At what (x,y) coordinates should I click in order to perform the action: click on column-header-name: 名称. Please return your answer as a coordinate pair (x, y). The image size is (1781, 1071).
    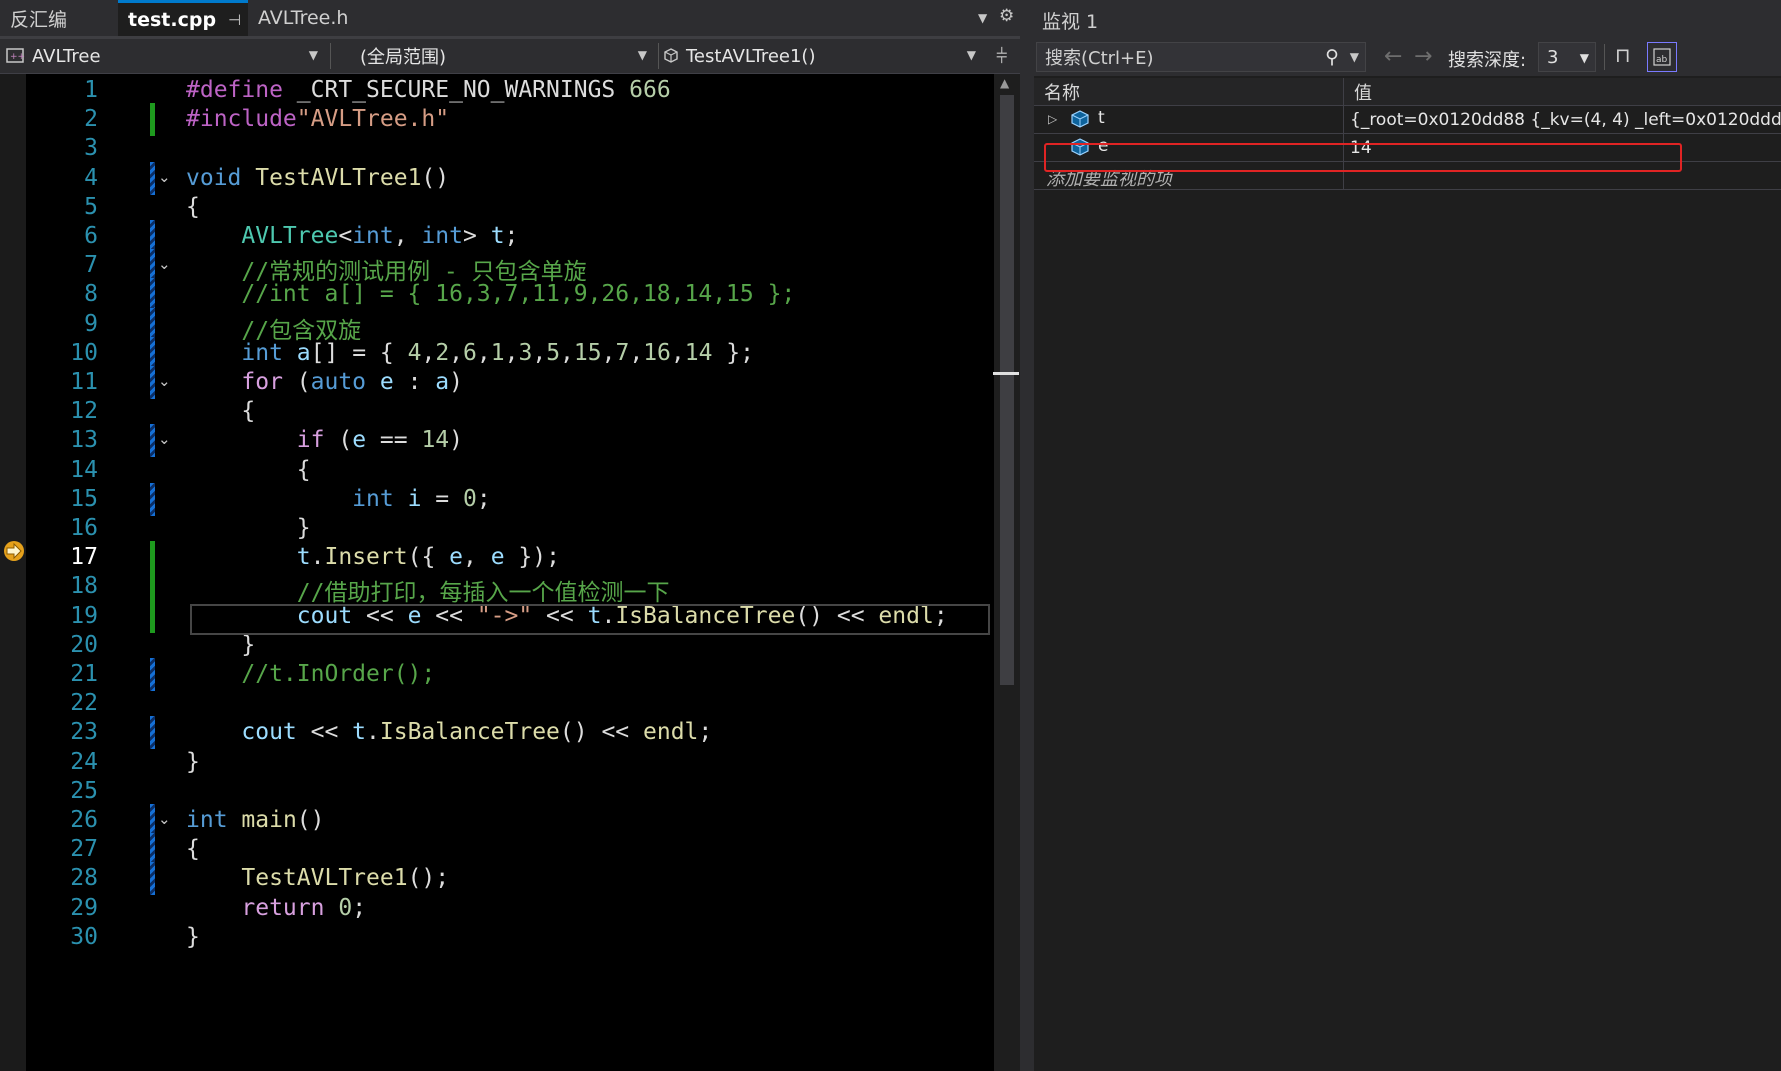
    Looking at the image, I should click on (1189, 92).